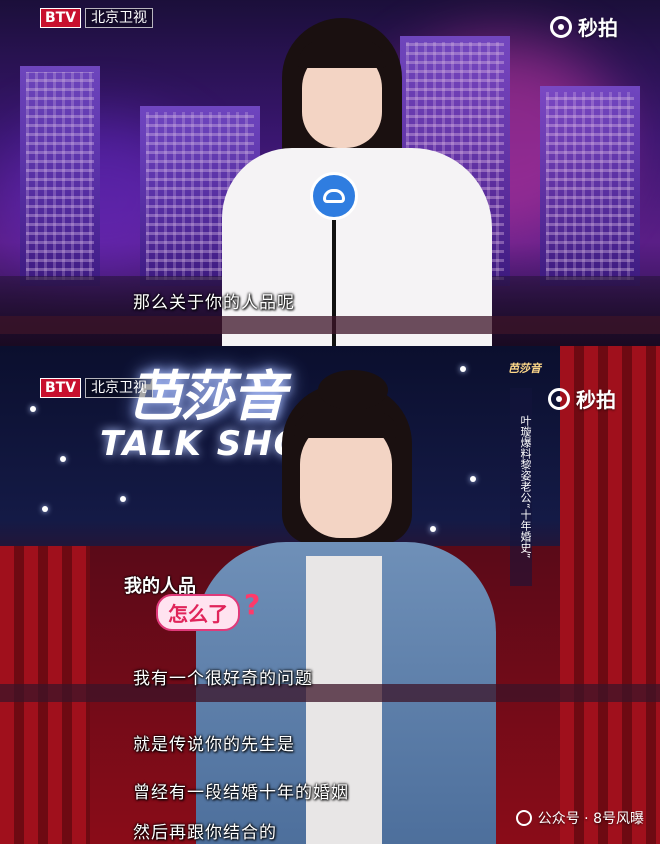  Describe the element at coordinates (610, 595) in the screenshot. I see `stage-curtain` at that location.